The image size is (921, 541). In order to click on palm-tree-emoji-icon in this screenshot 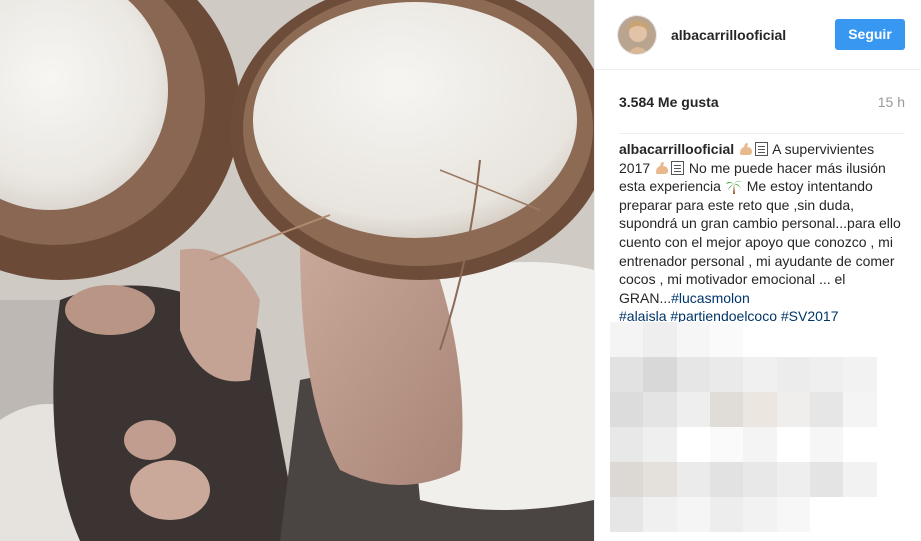, I will do `click(734, 186)`.